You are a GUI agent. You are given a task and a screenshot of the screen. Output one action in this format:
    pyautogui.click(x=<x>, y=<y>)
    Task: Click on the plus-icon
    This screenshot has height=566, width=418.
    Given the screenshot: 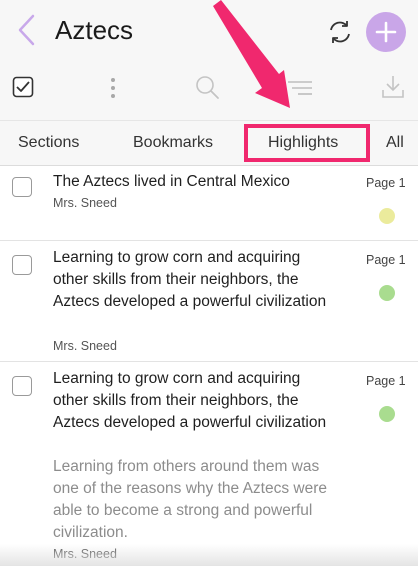 What is the action you would take?
    pyautogui.click(x=386, y=32)
    